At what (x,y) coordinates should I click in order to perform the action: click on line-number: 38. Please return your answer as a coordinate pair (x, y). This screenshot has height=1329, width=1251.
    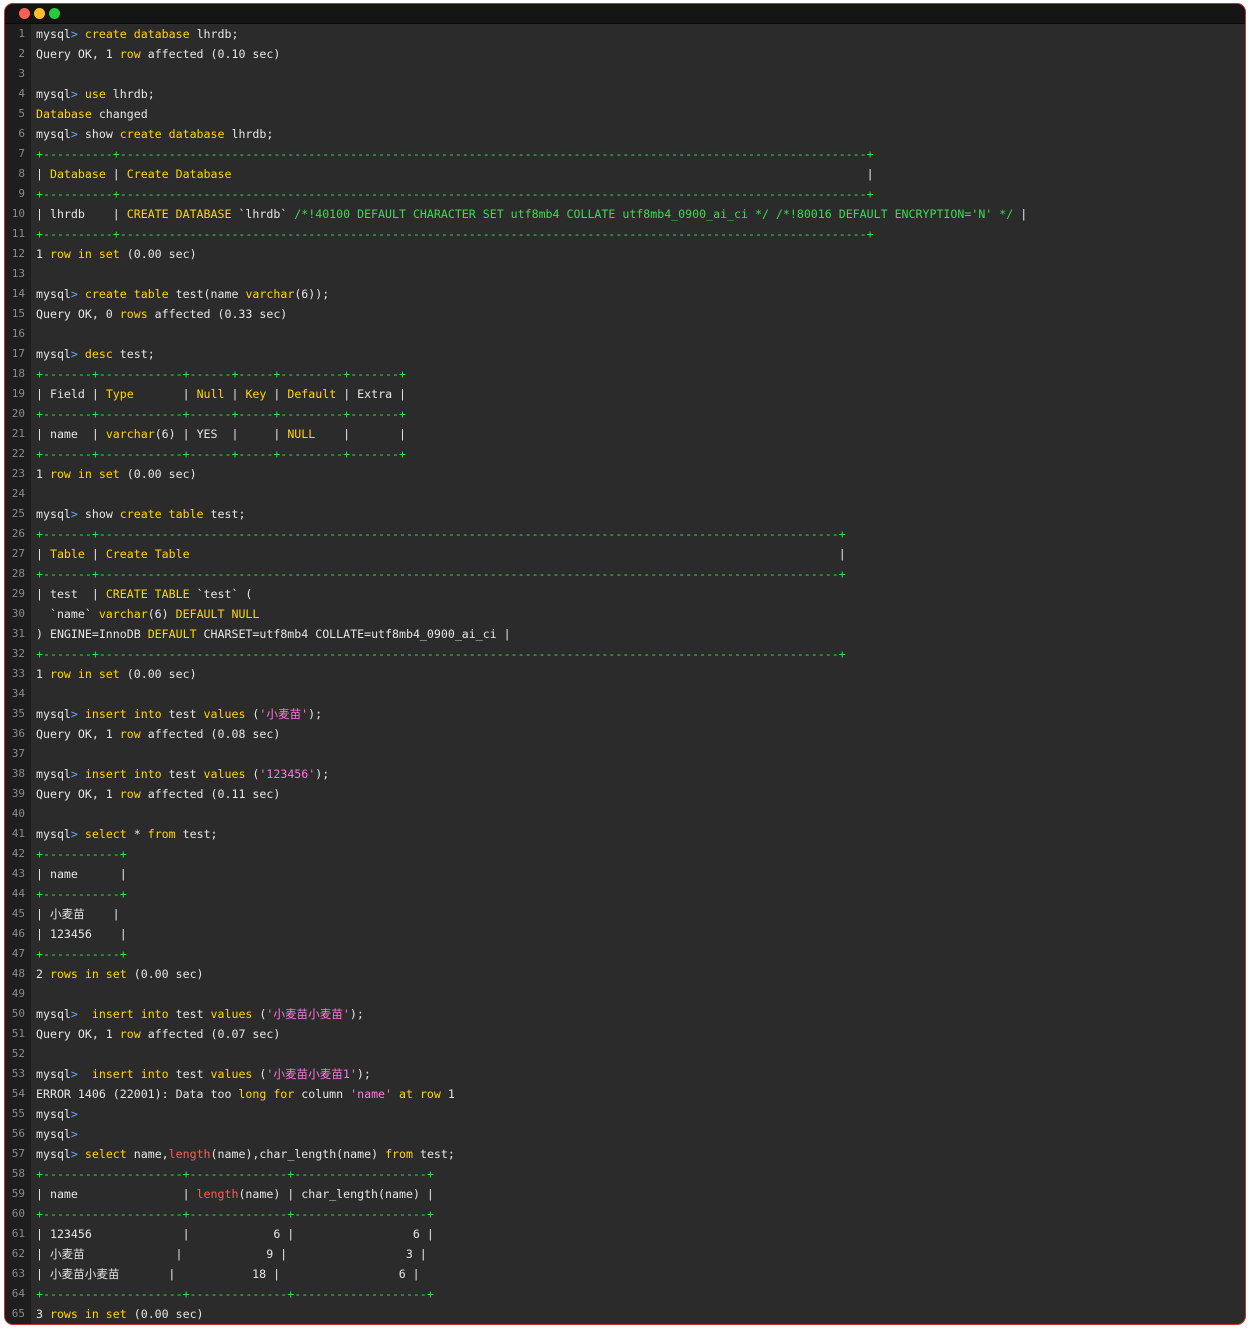
    Looking at the image, I should click on (18, 773).